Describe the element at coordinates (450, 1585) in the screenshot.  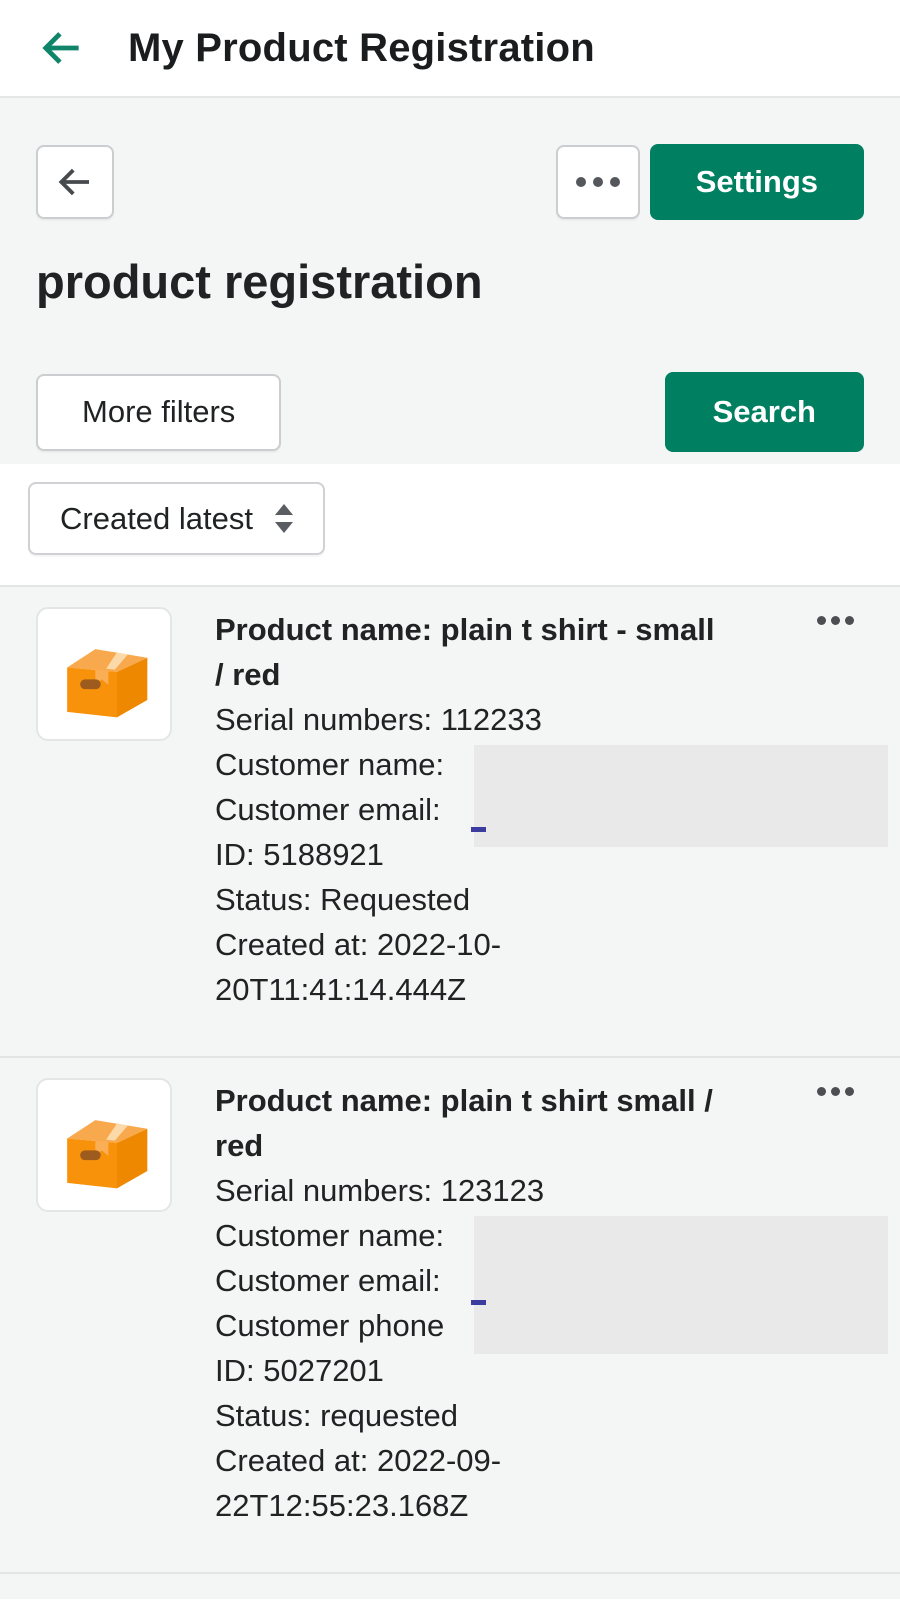
I see `next-item-edge` at that location.